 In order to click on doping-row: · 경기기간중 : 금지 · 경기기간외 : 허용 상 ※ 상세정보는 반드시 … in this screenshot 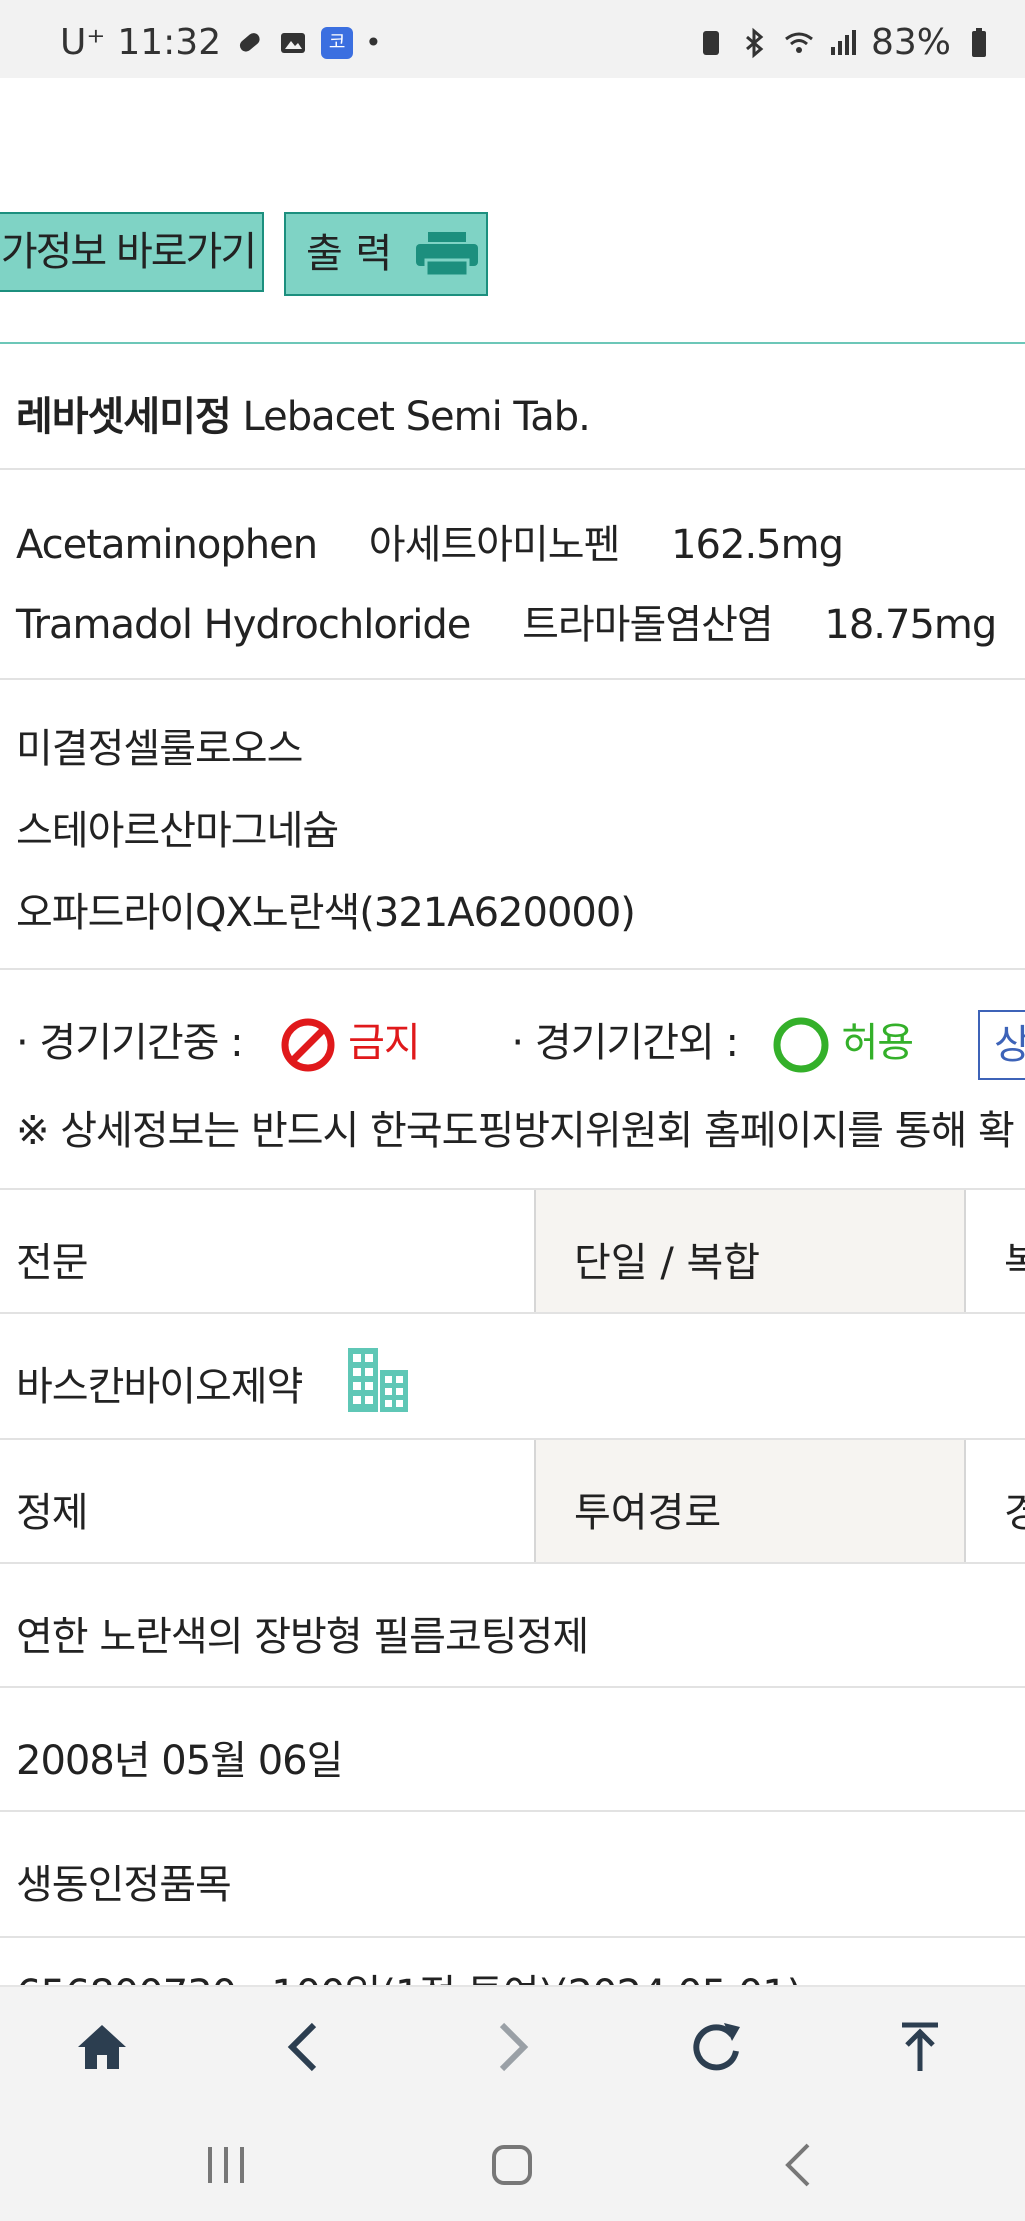, I will do `click(512, 1080)`.